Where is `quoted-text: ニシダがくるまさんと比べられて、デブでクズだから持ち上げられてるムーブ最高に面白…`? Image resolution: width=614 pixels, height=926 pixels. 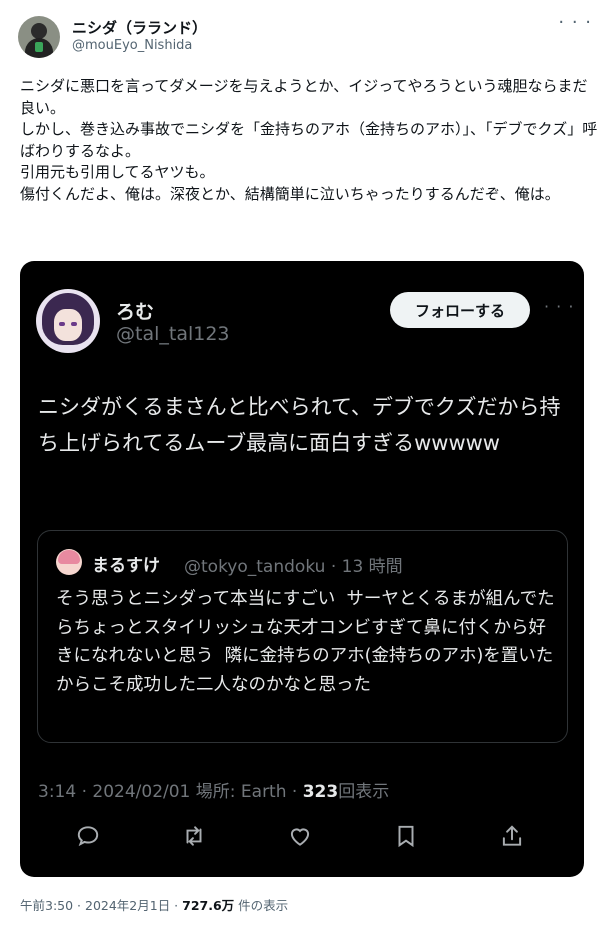 quoted-text: ニシダがくるまさんと比べられて、デブでクズだから持ち上げられてるムーブ最高に面白… is located at coordinates (299, 425).